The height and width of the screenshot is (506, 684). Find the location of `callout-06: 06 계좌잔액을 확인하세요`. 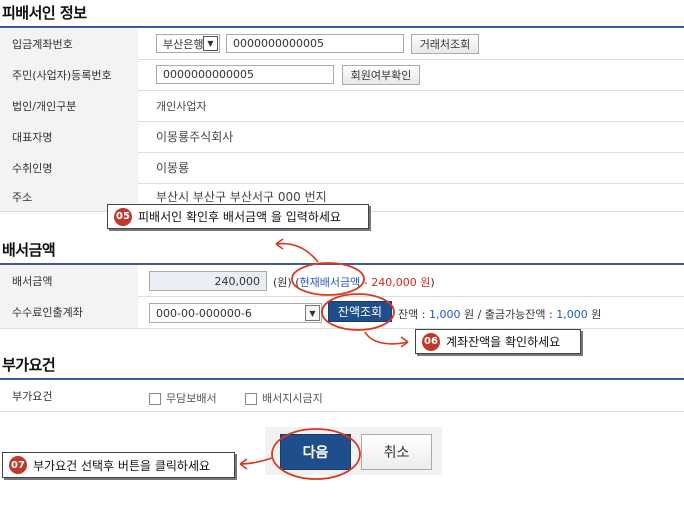

callout-06: 06 계좌잔액을 확인하세요 is located at coordinates (498, 341).